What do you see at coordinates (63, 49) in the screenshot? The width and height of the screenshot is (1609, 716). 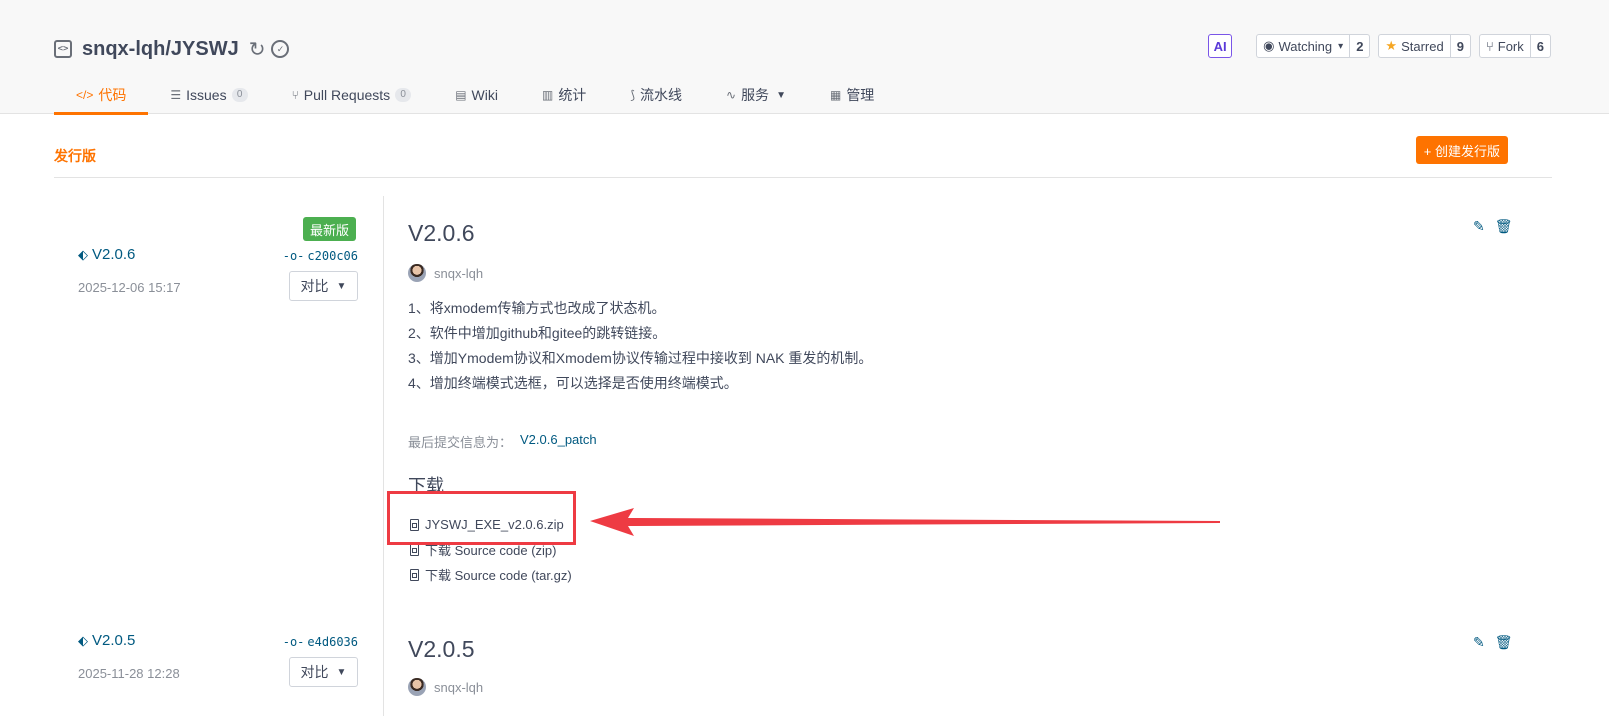 I see `repo-icon: <>` at bounding box center [63, 49].